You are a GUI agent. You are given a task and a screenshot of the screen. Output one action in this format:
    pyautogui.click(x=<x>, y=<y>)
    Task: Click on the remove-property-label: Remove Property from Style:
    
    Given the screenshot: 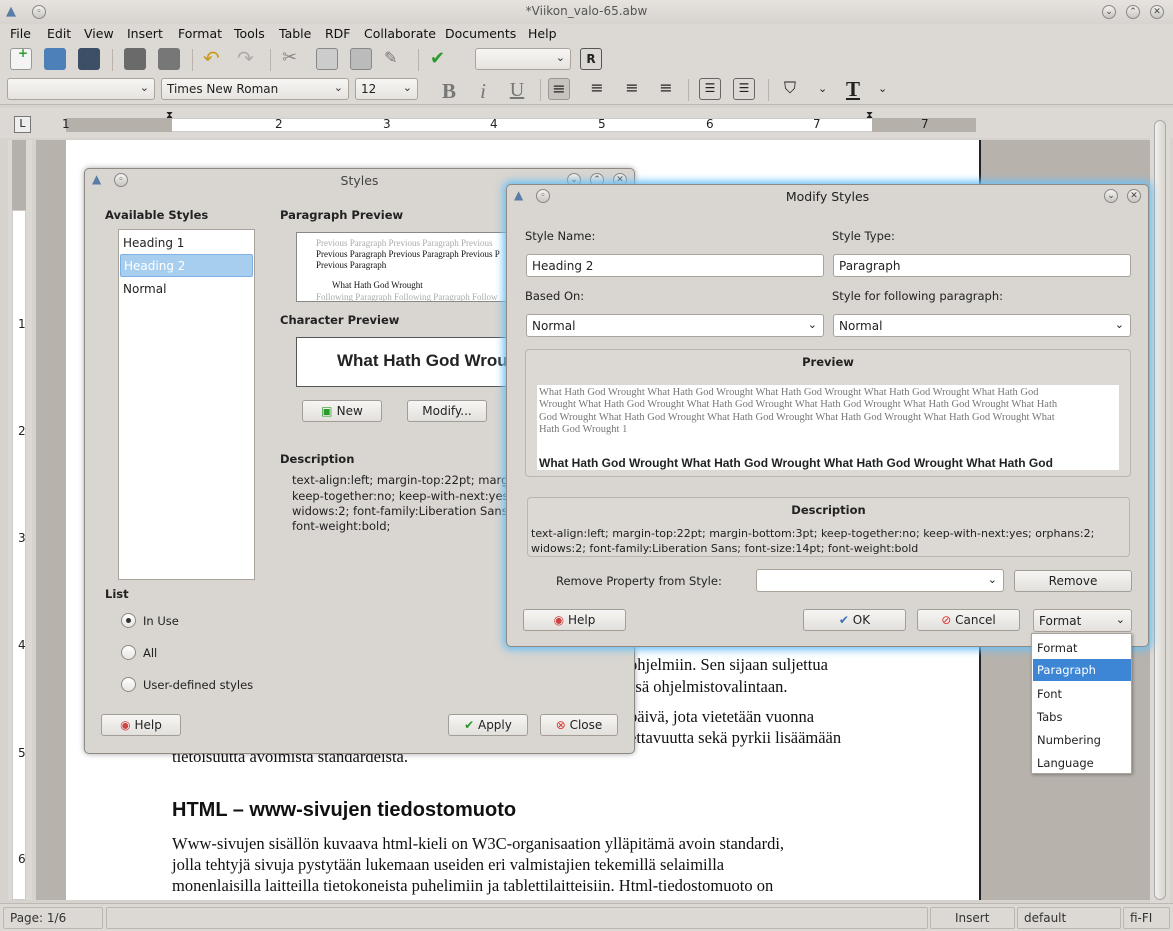 What is the action you would take?
    pyautogui.click(x=639, y=581)
    